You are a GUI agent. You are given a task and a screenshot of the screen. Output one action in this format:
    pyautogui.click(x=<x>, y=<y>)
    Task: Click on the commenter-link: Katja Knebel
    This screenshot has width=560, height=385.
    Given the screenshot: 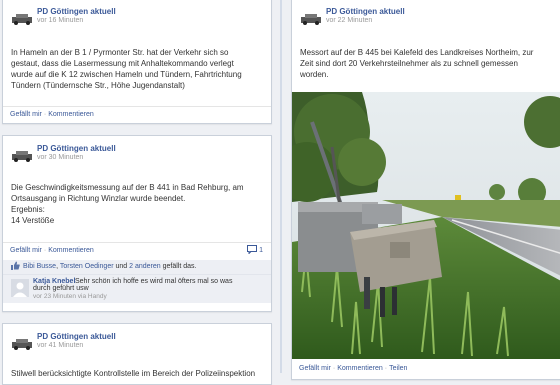 What is the action you would take?
    pyautogui.click(x=54, y=281)
    